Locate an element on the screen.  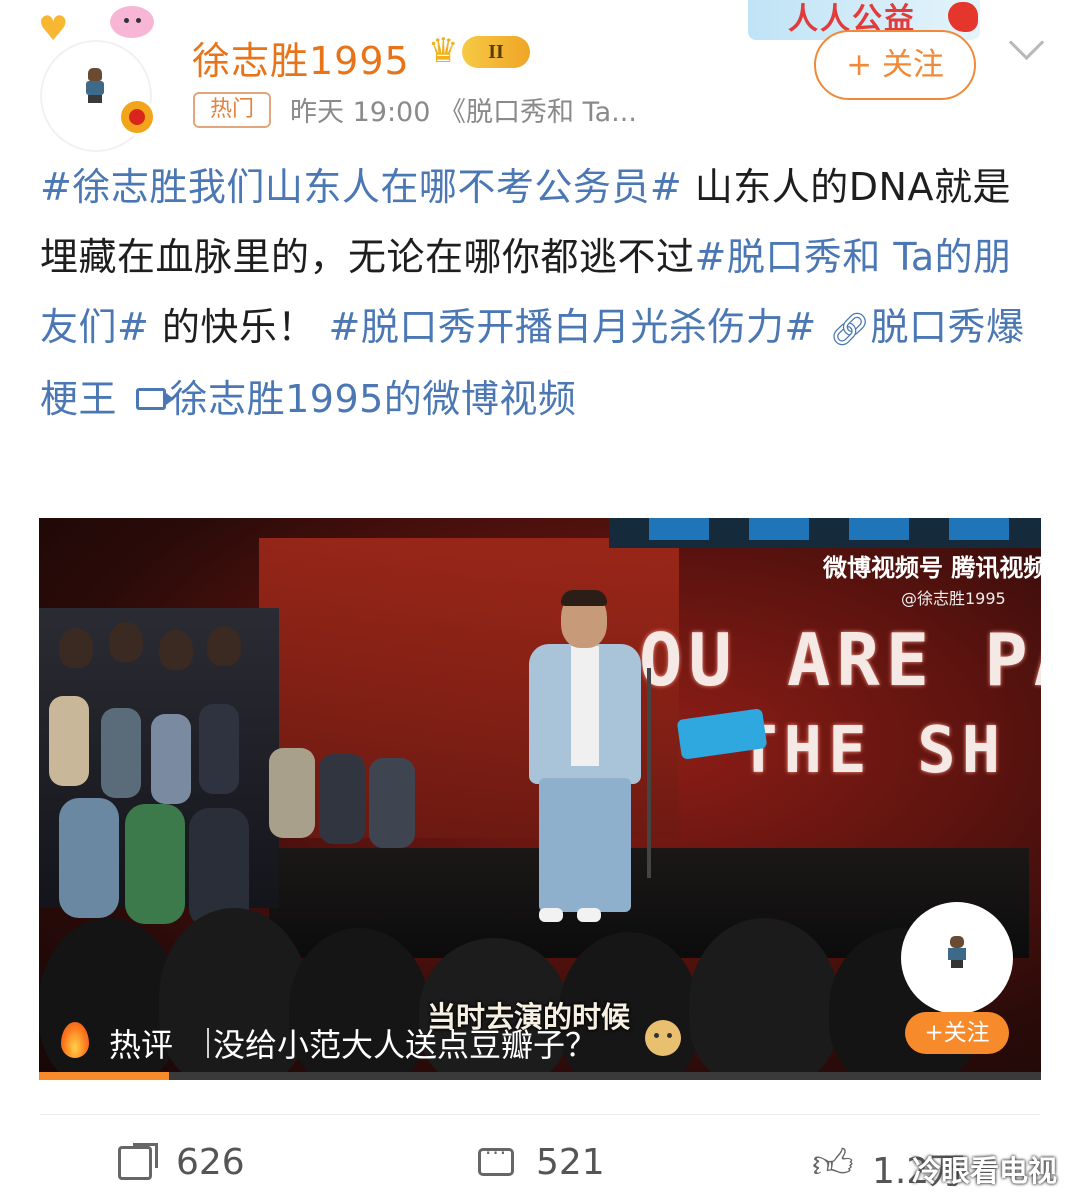
username: 徐志胜1995 is located at coordinates (301, 57).